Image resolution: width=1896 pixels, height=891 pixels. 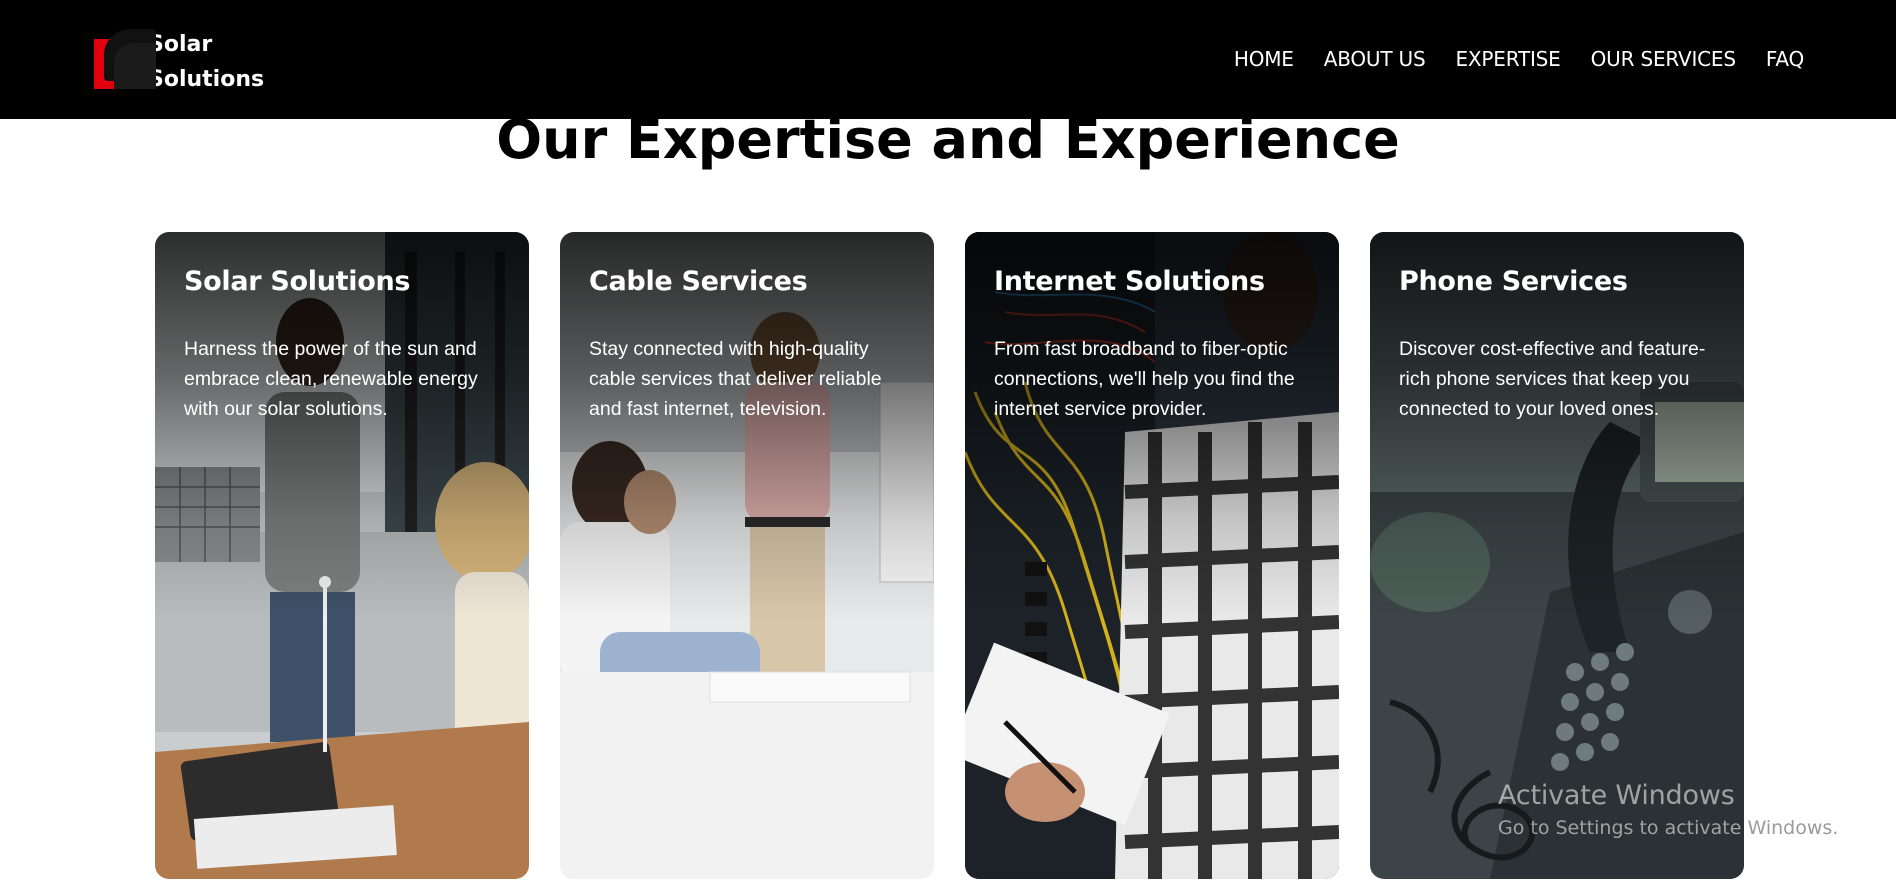 I want to click on logo-icon, so click(x=125, y=60).